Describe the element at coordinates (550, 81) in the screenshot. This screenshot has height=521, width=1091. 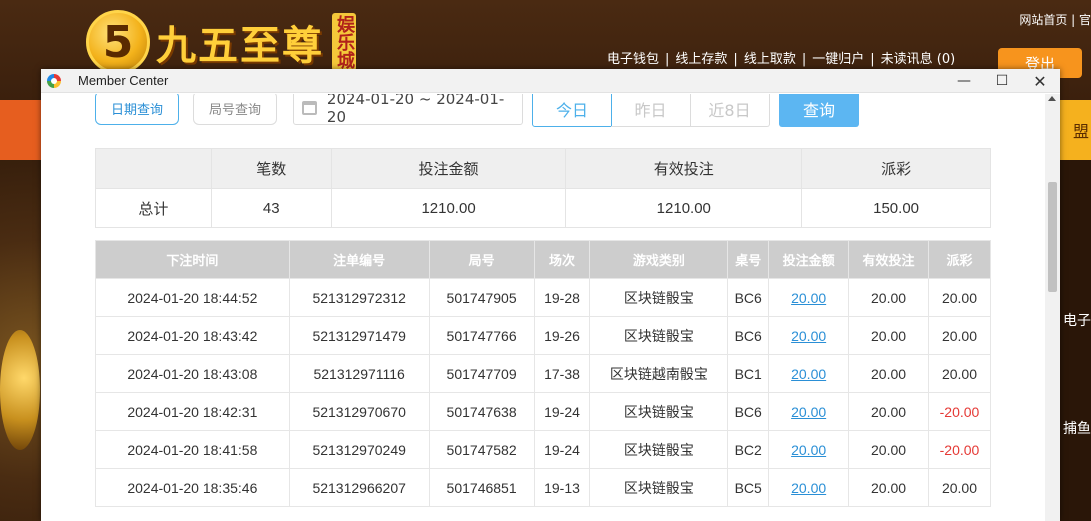
I see `window-titlebar: Member Center — ☐ ✕` at that location.